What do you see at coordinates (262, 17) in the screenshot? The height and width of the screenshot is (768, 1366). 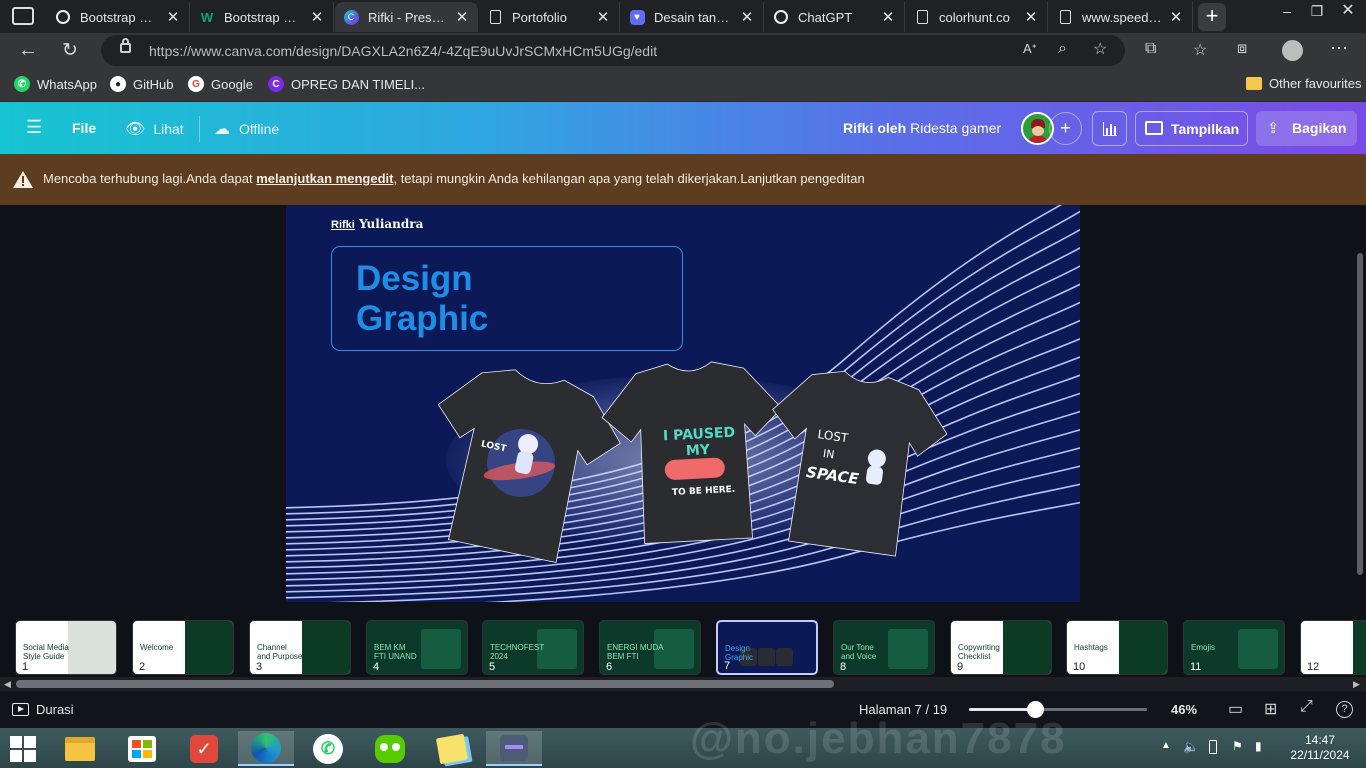 I see `browser-tab: W Bootstrap 5 Tu ✕` at bounding box center [262, 17].